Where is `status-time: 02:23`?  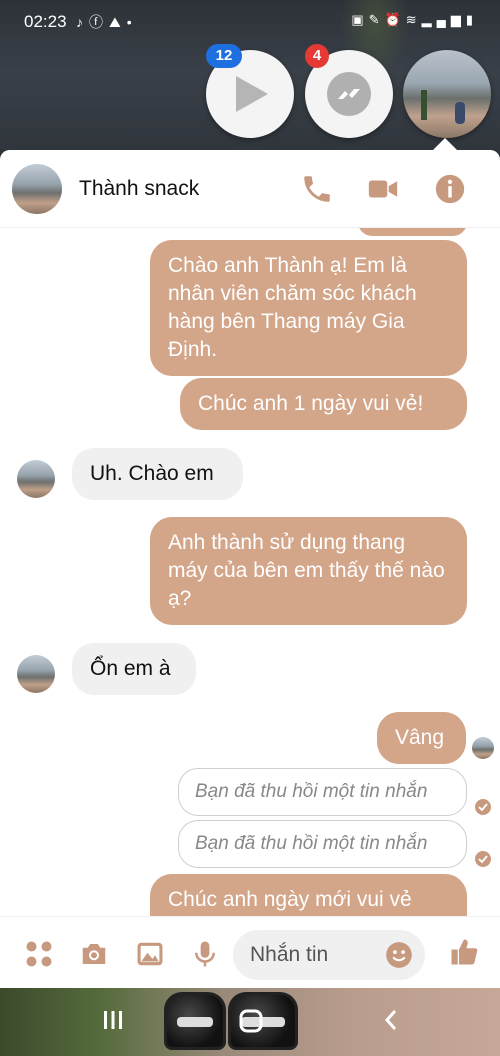
status-time: 02:23 is located at coordinates (45, 21).